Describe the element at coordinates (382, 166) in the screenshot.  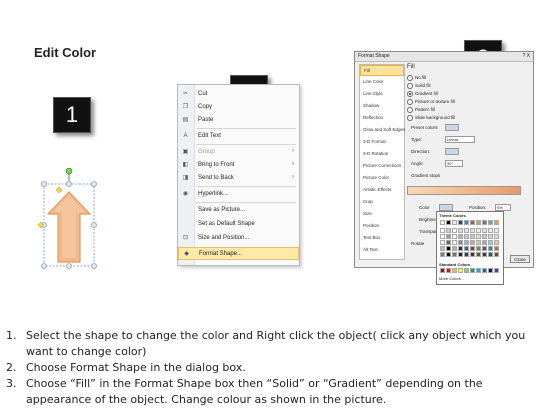
I see `category-picture-corrections: Picture Corrections` at that location.